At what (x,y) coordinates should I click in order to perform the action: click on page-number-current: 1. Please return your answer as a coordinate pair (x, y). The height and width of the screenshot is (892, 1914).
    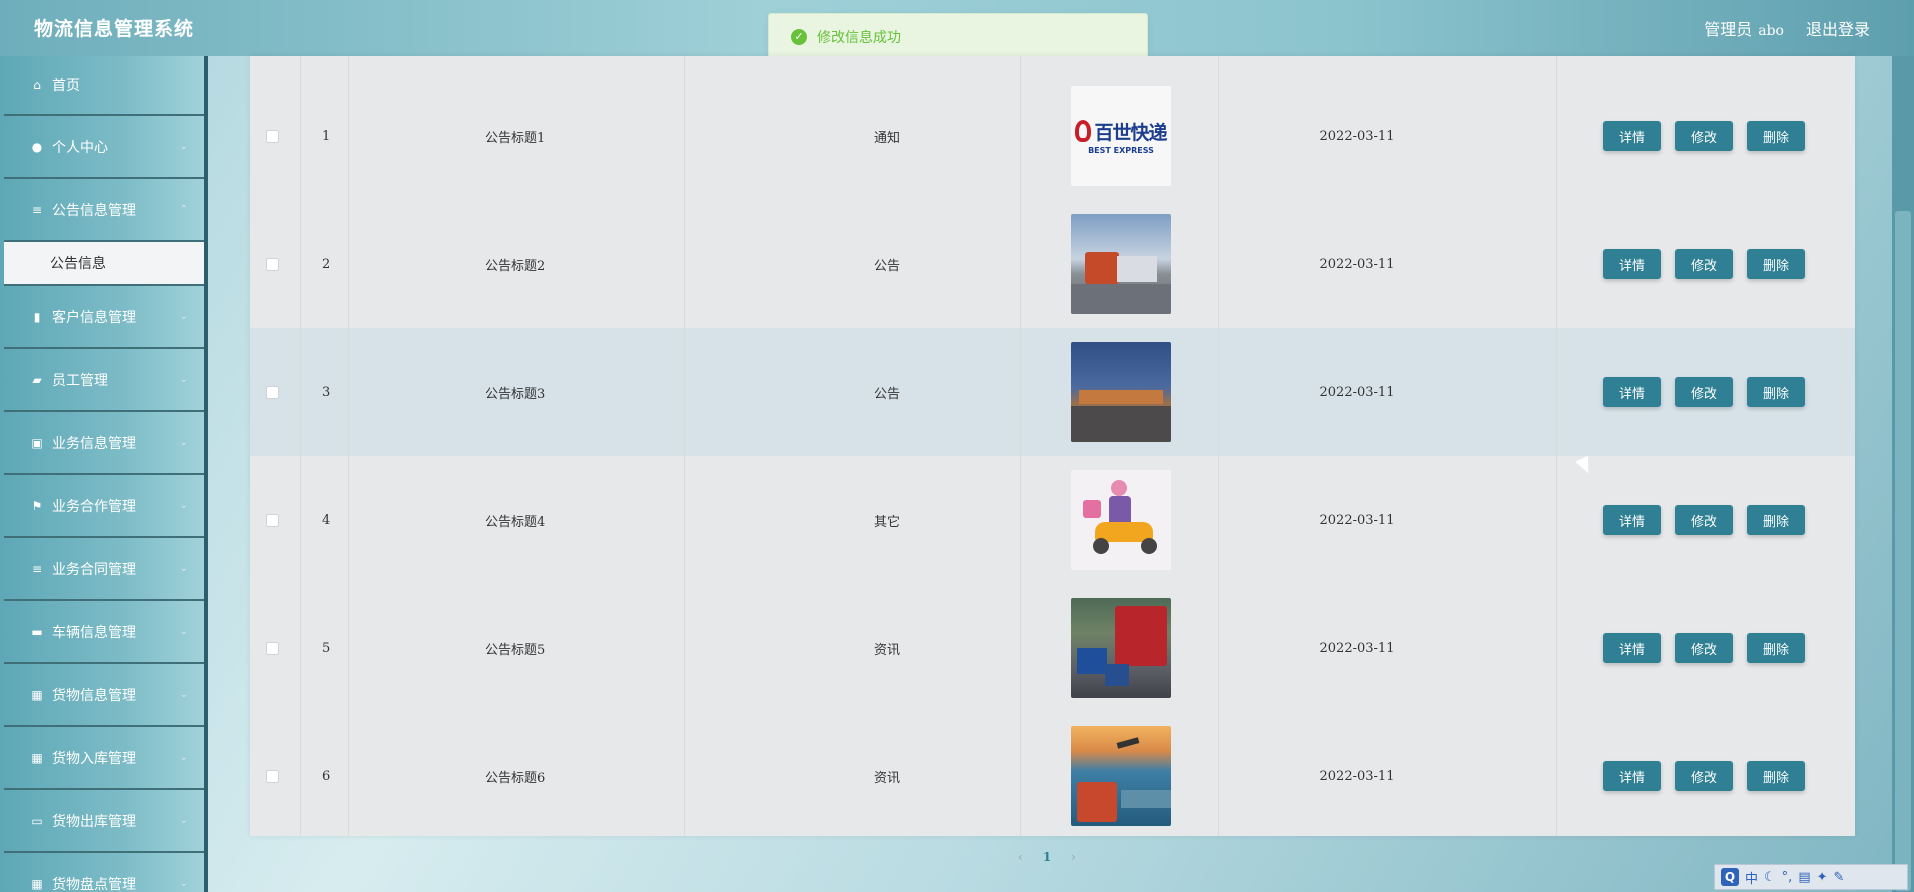
    Looking at the image, I should click on (1047, 857).